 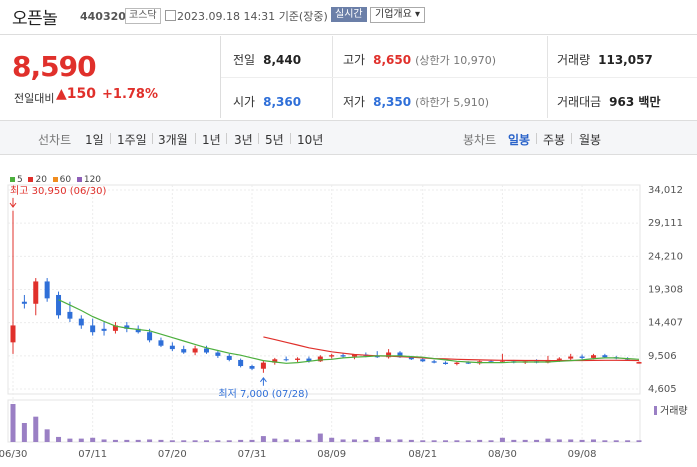 I want to click on change-percent: +1.78%, so click(x=130, y=94).